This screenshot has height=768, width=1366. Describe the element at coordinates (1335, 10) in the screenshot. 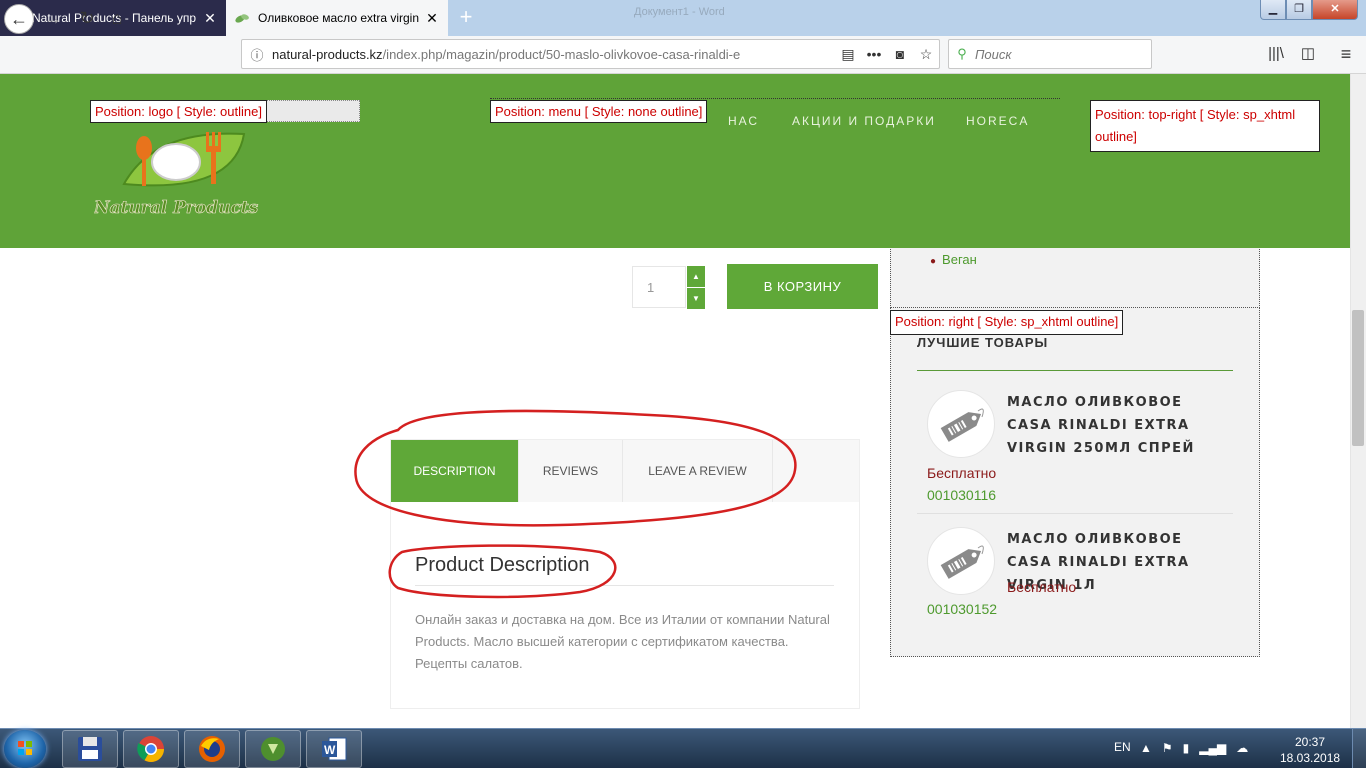

I see `close-window-button: ✕` at that location.